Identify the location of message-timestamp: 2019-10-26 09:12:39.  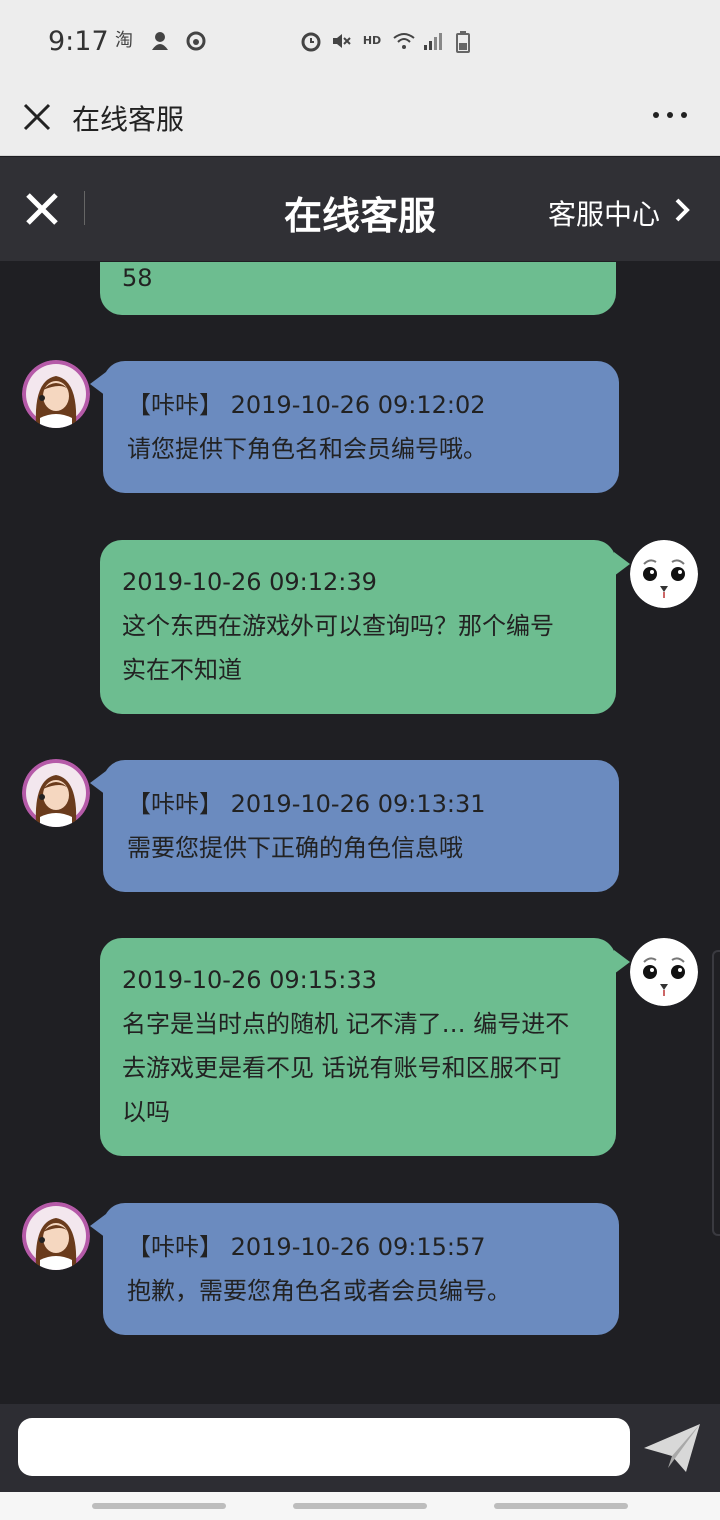
(249, 582).